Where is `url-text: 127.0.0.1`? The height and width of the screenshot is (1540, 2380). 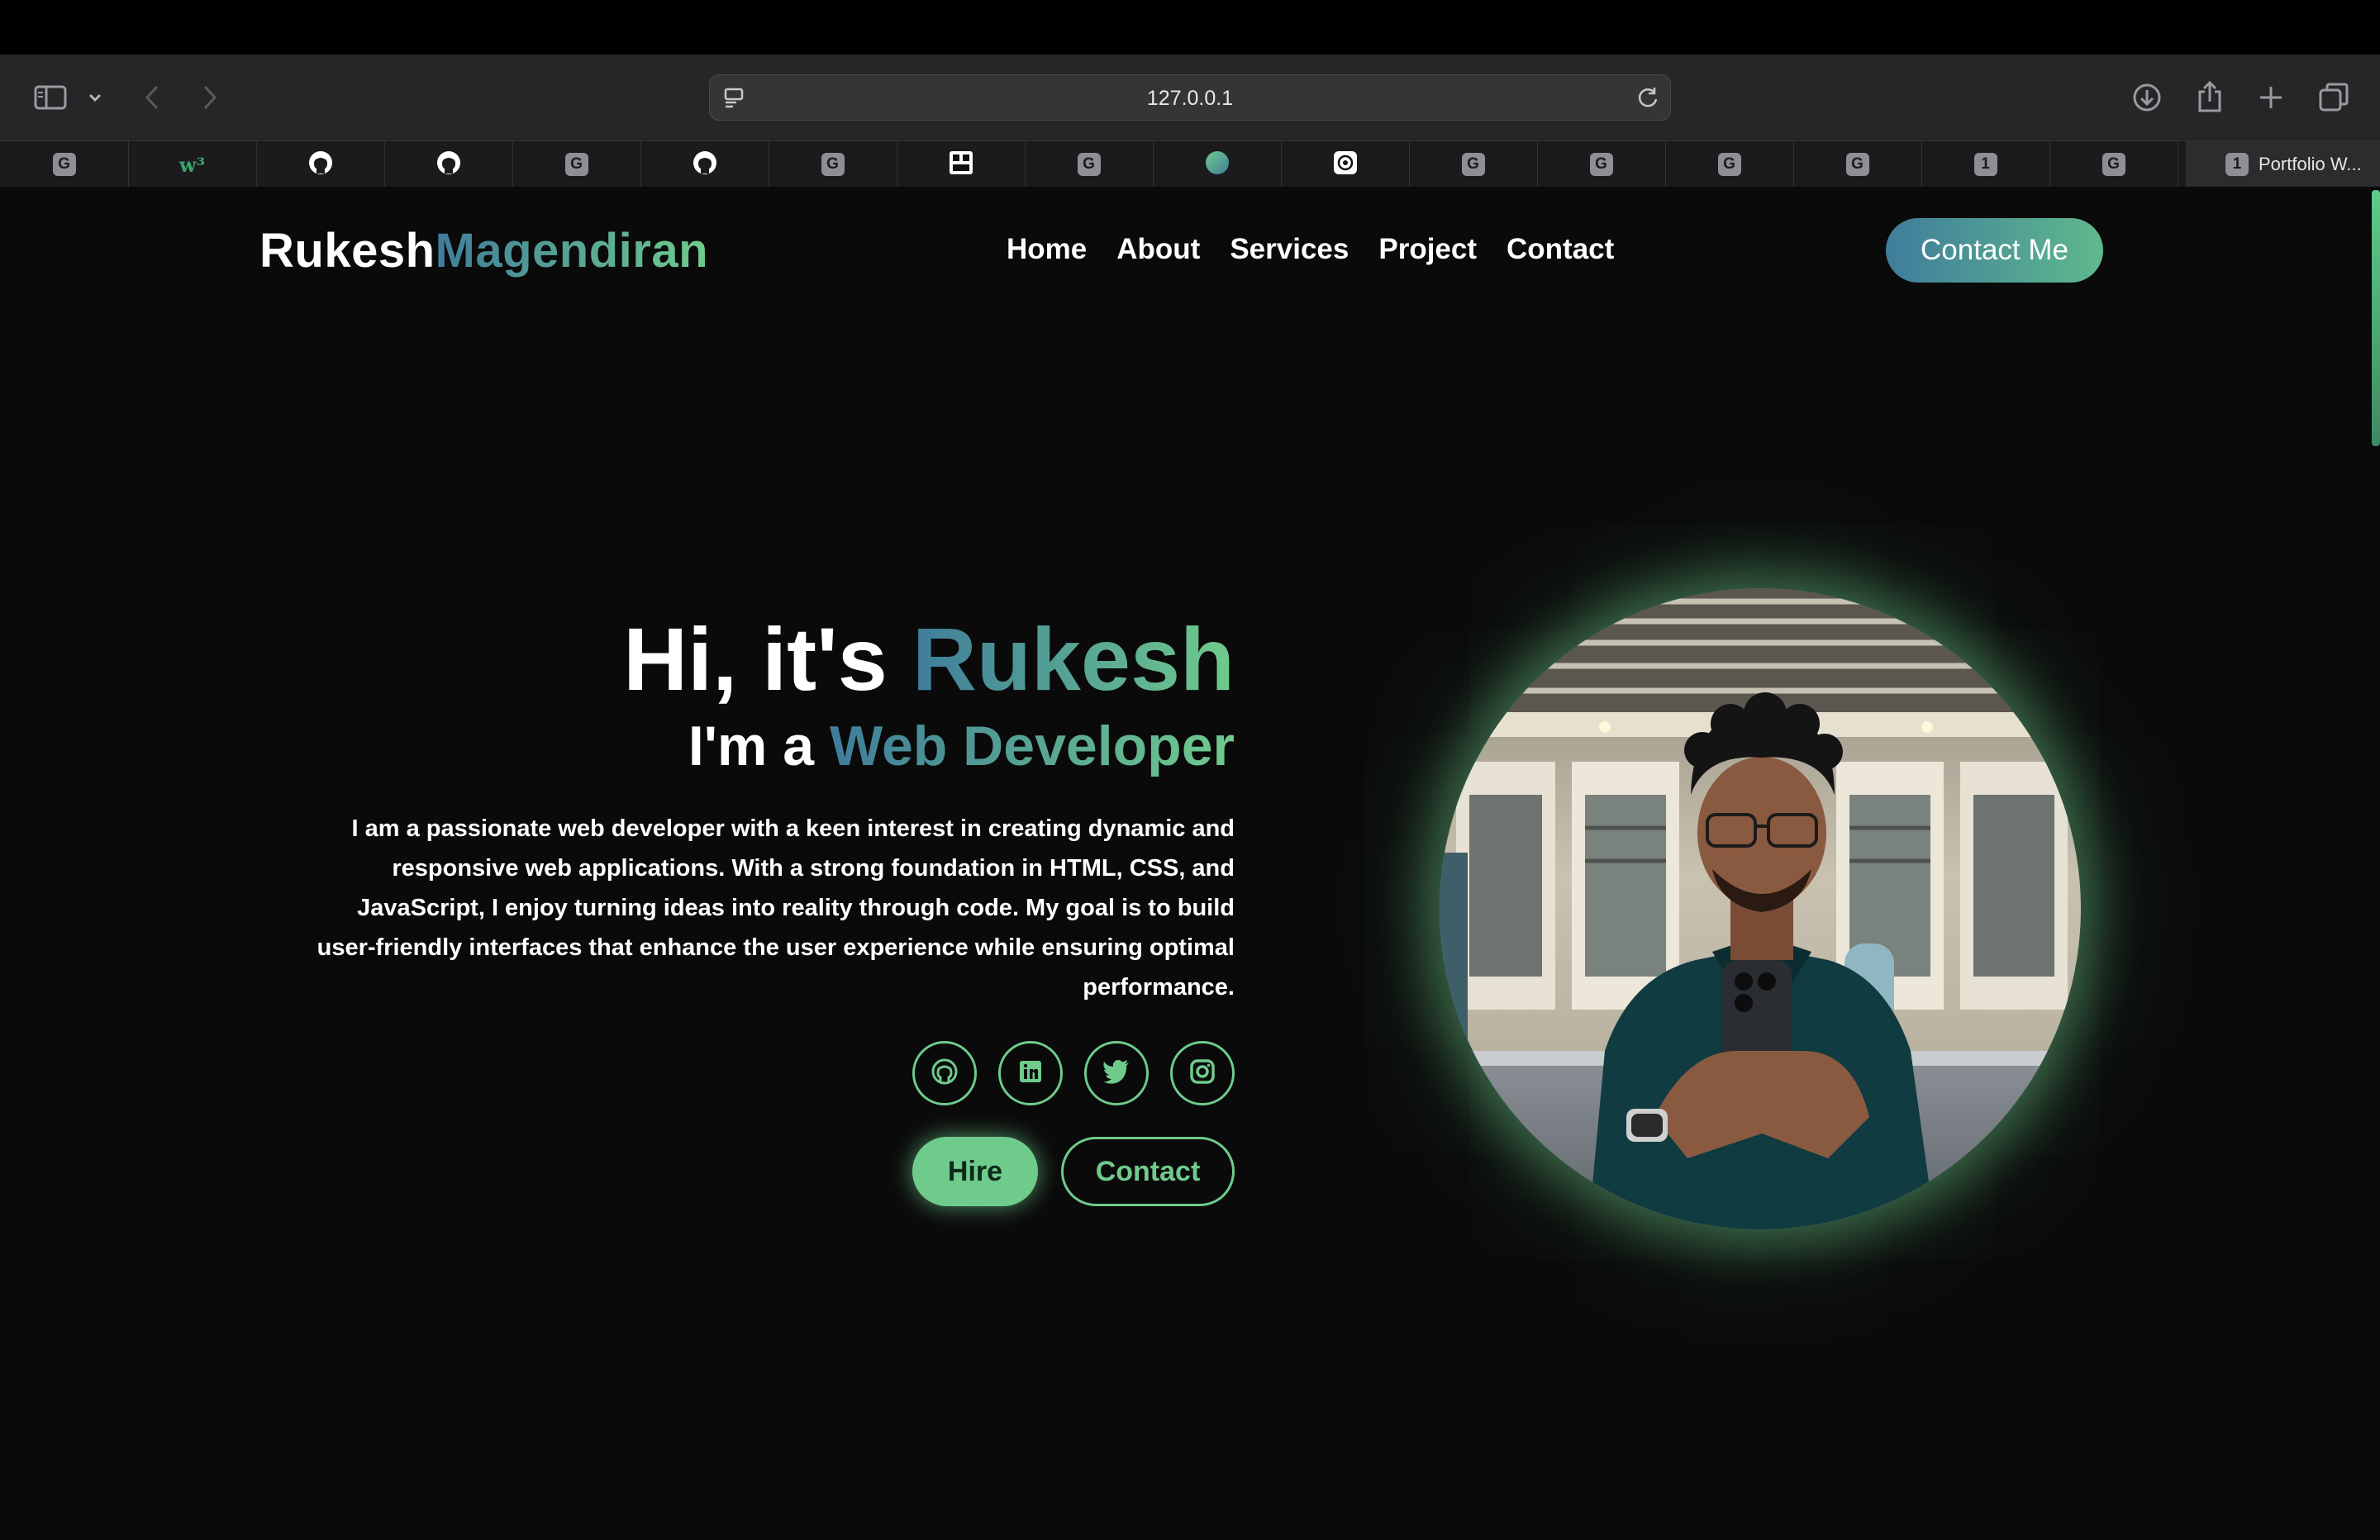
url-text: 127.0.0.1 is located at coordinates (1190, 99).